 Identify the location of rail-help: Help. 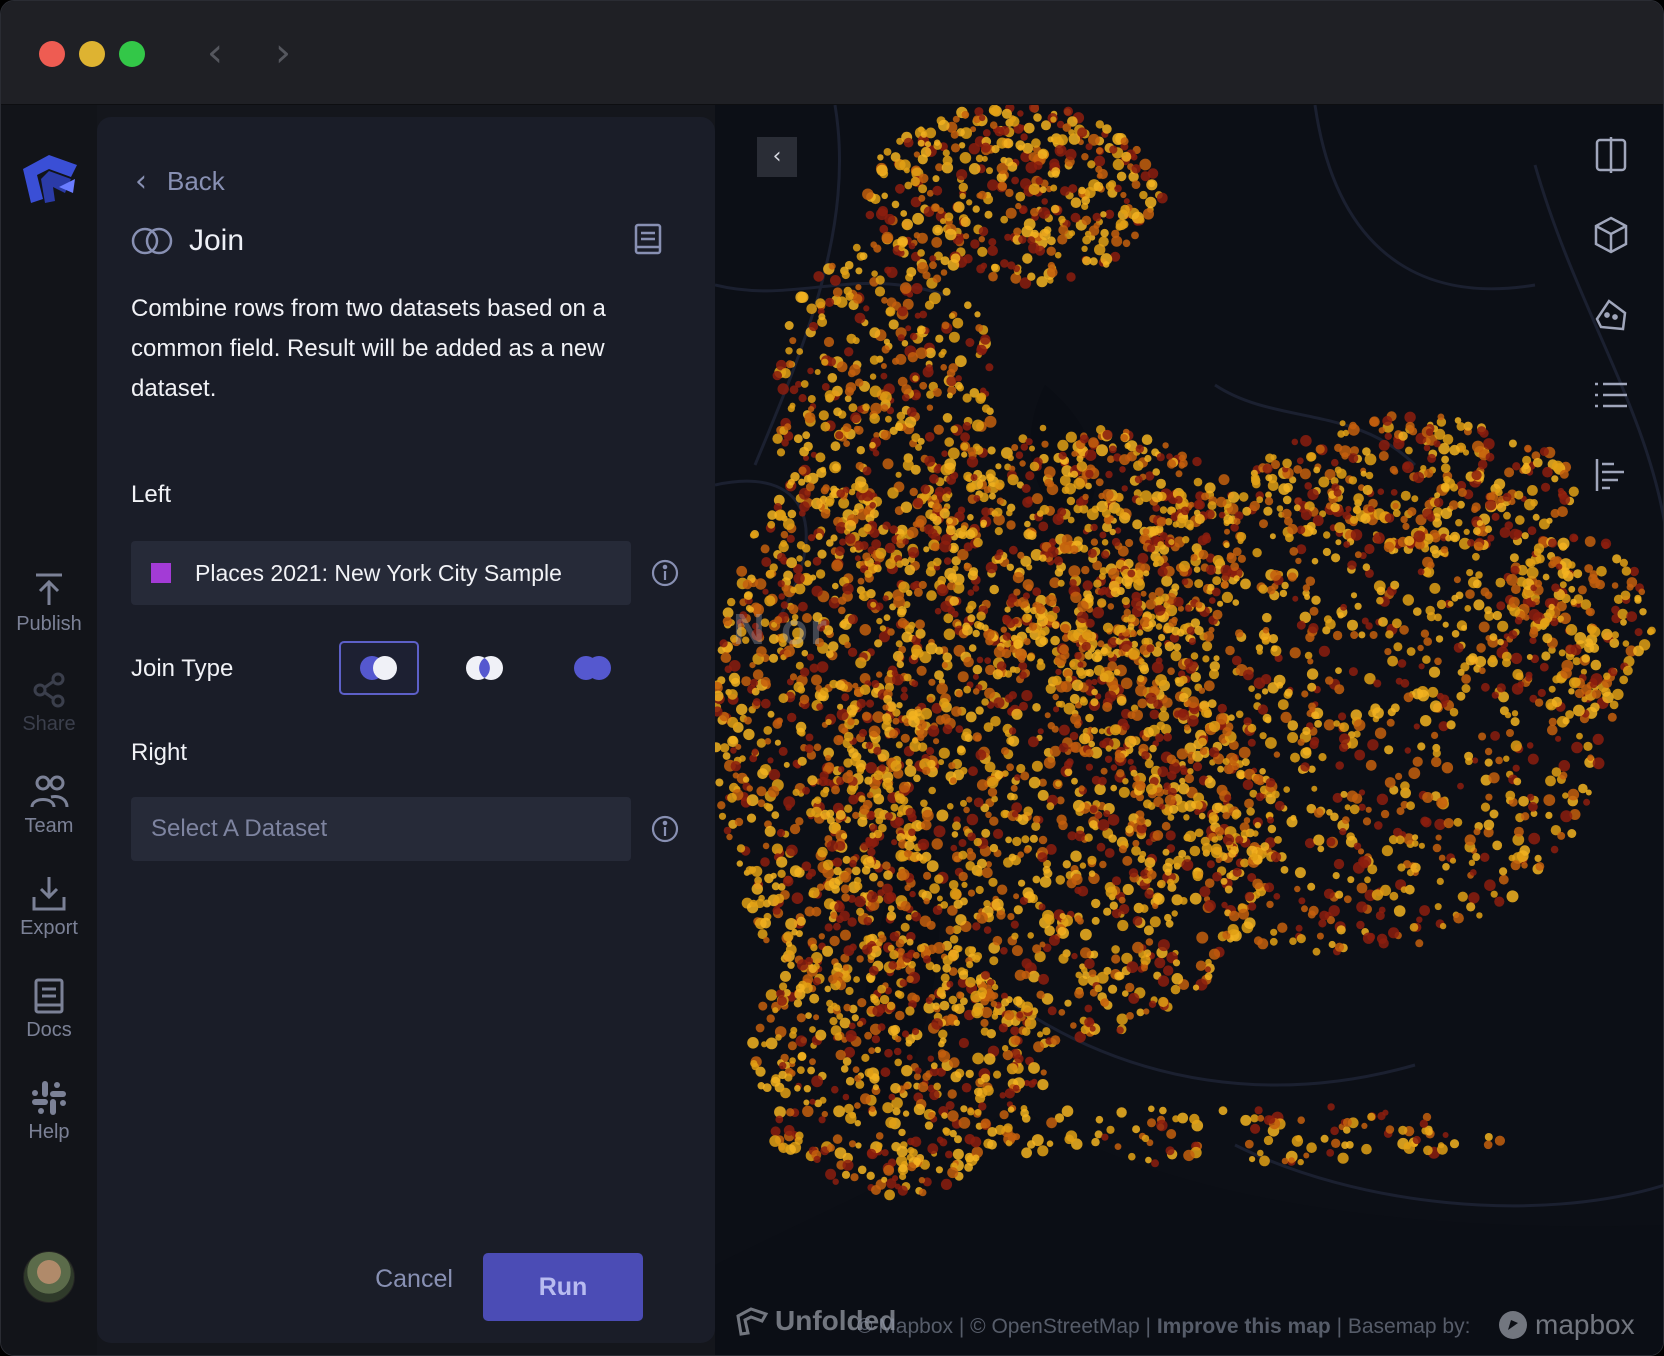
(49, 1121).